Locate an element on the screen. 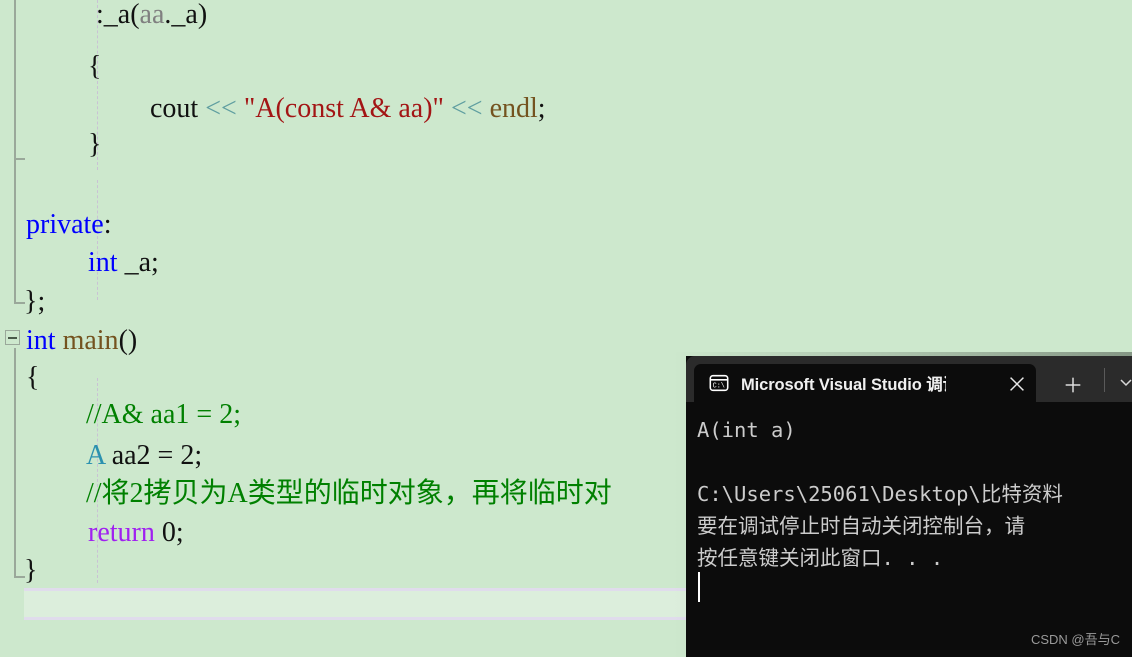  code-token: return is located at coordinates (121, 532).